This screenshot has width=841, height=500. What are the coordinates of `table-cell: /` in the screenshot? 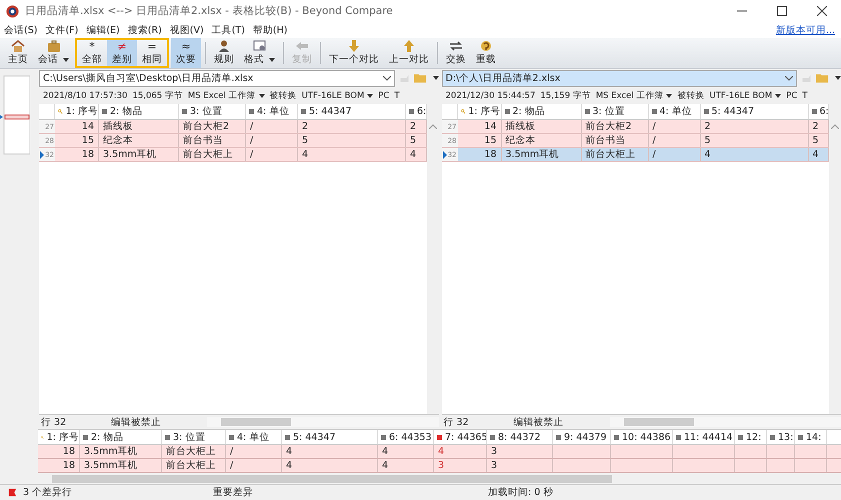 It's located at (254, 465).